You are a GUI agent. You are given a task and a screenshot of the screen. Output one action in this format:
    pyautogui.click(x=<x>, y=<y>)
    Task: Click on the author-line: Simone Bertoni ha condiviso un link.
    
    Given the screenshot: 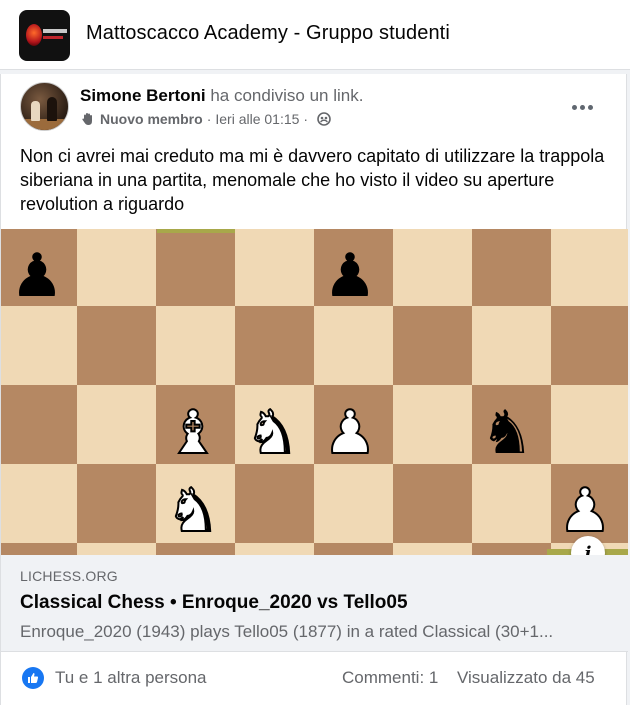 What is the action you would take?
    pyautogui.click(x=221, y=96)
    